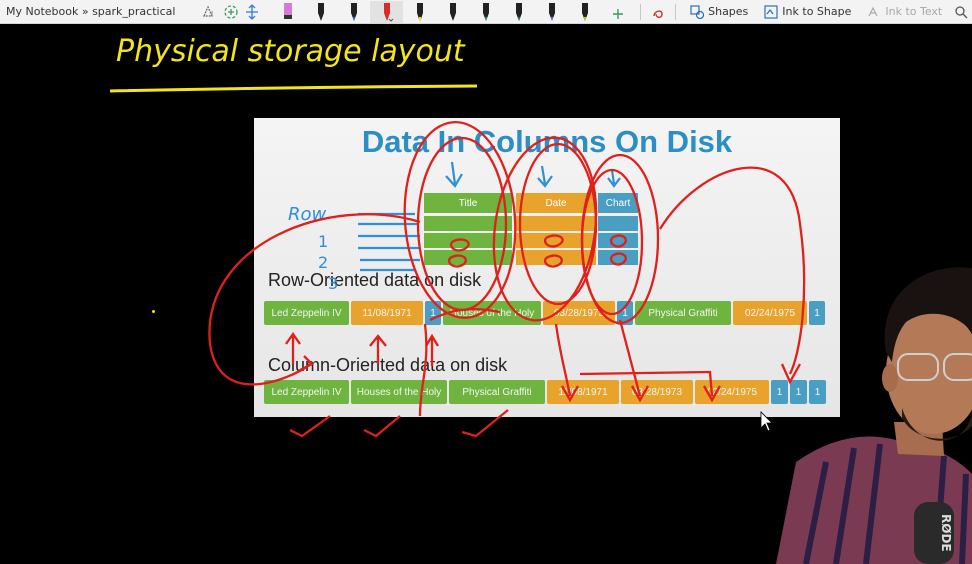 This screenshot has height=564, width=972. Describe the element at coordinates (817, 11) in the screenshot. I see `ink-to-shape-label: Ink to Shape` at that location.